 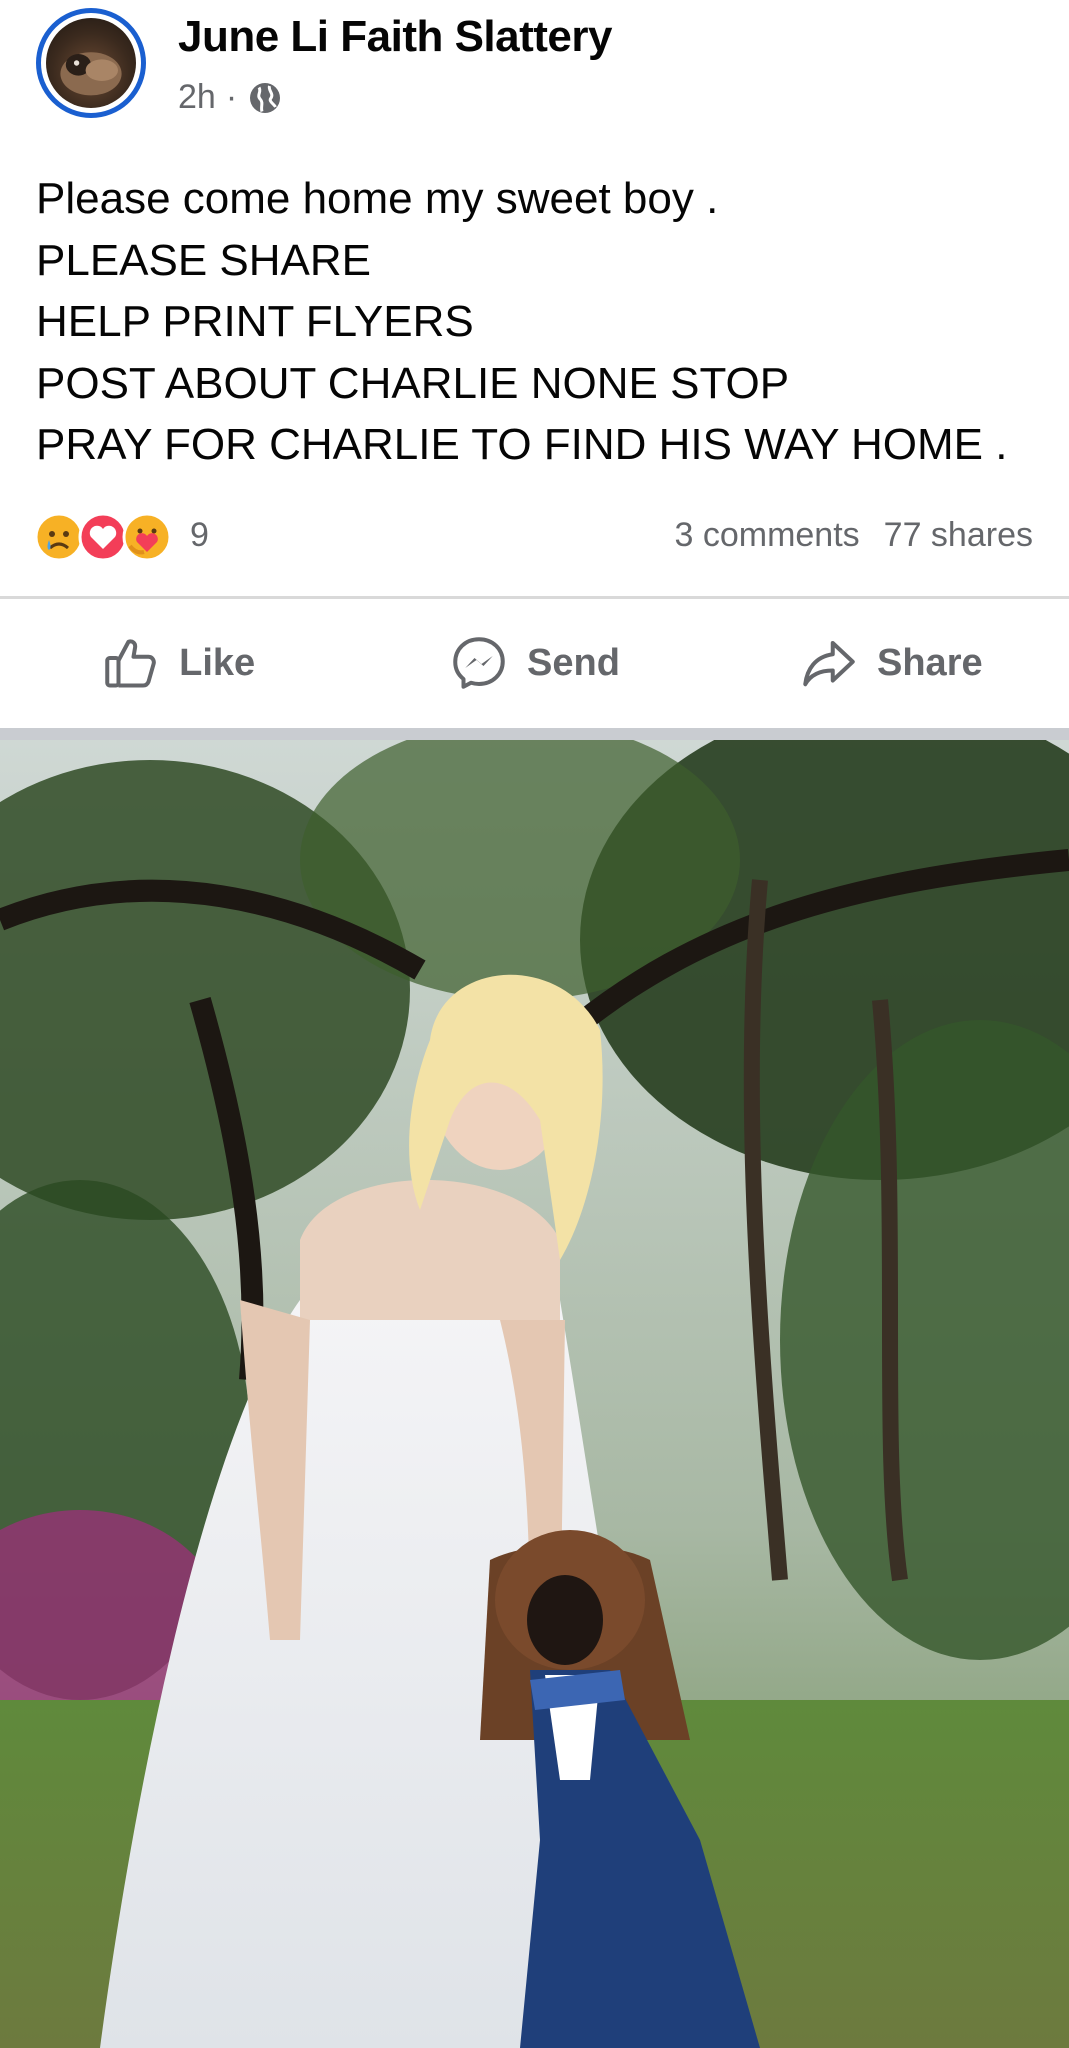 What do you see at coordinates (479, 663) in the screenshot?
I see `messenger-icon` at bounding box center [479, 663].